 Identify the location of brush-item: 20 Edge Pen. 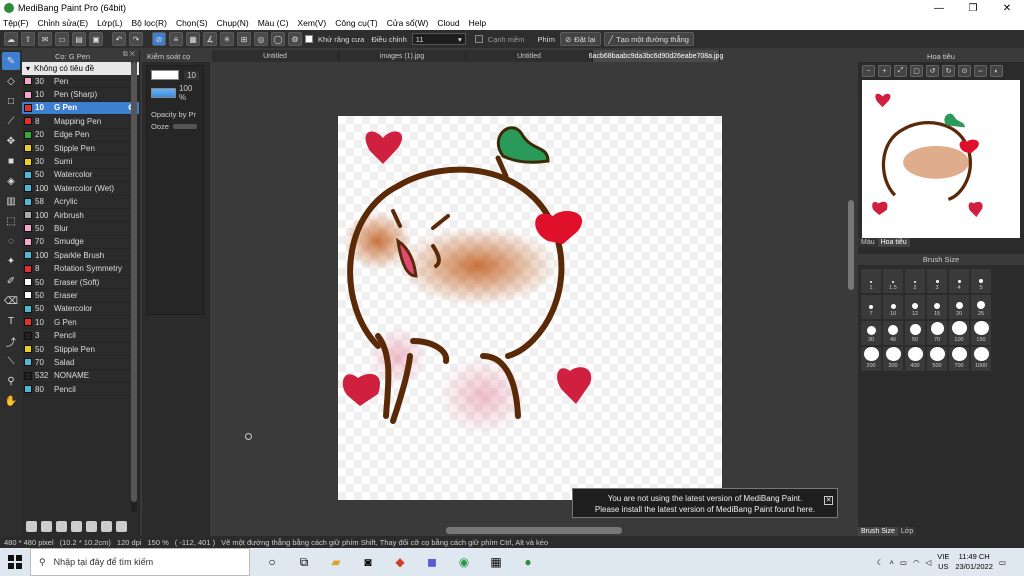
(80, 135).